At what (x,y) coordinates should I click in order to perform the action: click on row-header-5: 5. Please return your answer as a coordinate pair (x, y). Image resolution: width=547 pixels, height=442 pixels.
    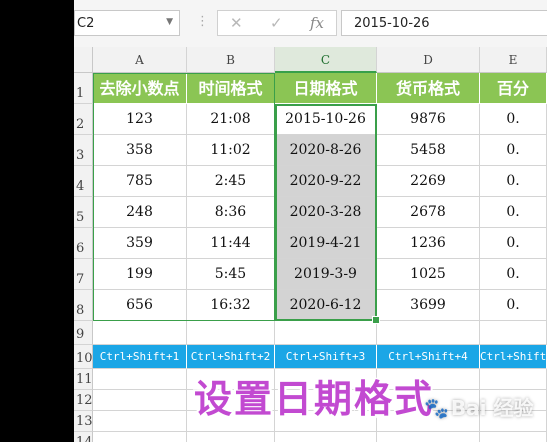
    Looking at the image, I should click on (83, 212).